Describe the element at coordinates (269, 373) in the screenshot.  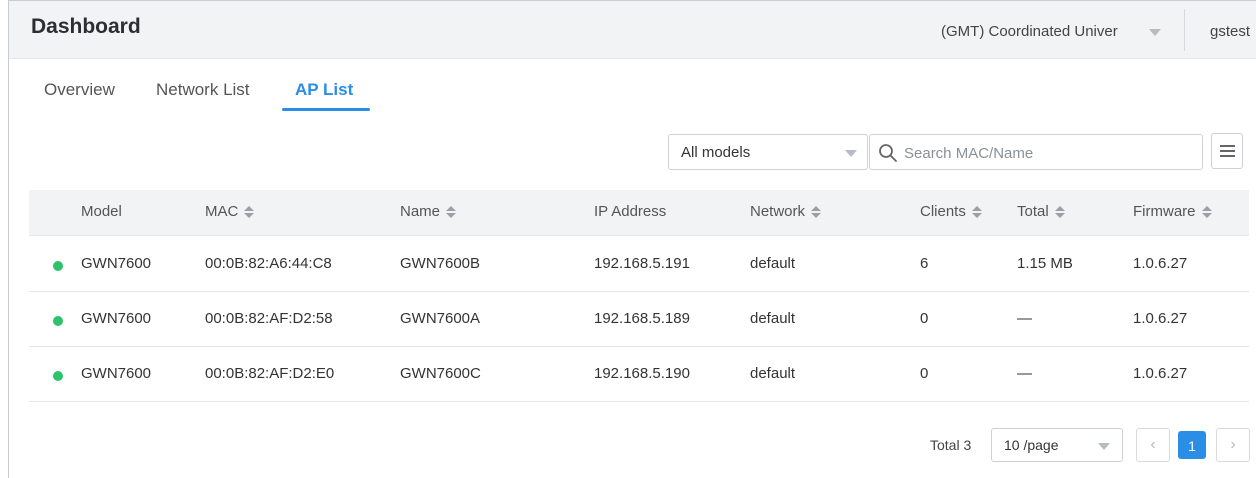
I see `cell-mac: 00:0B:82:AF:D2:E0` at that location.